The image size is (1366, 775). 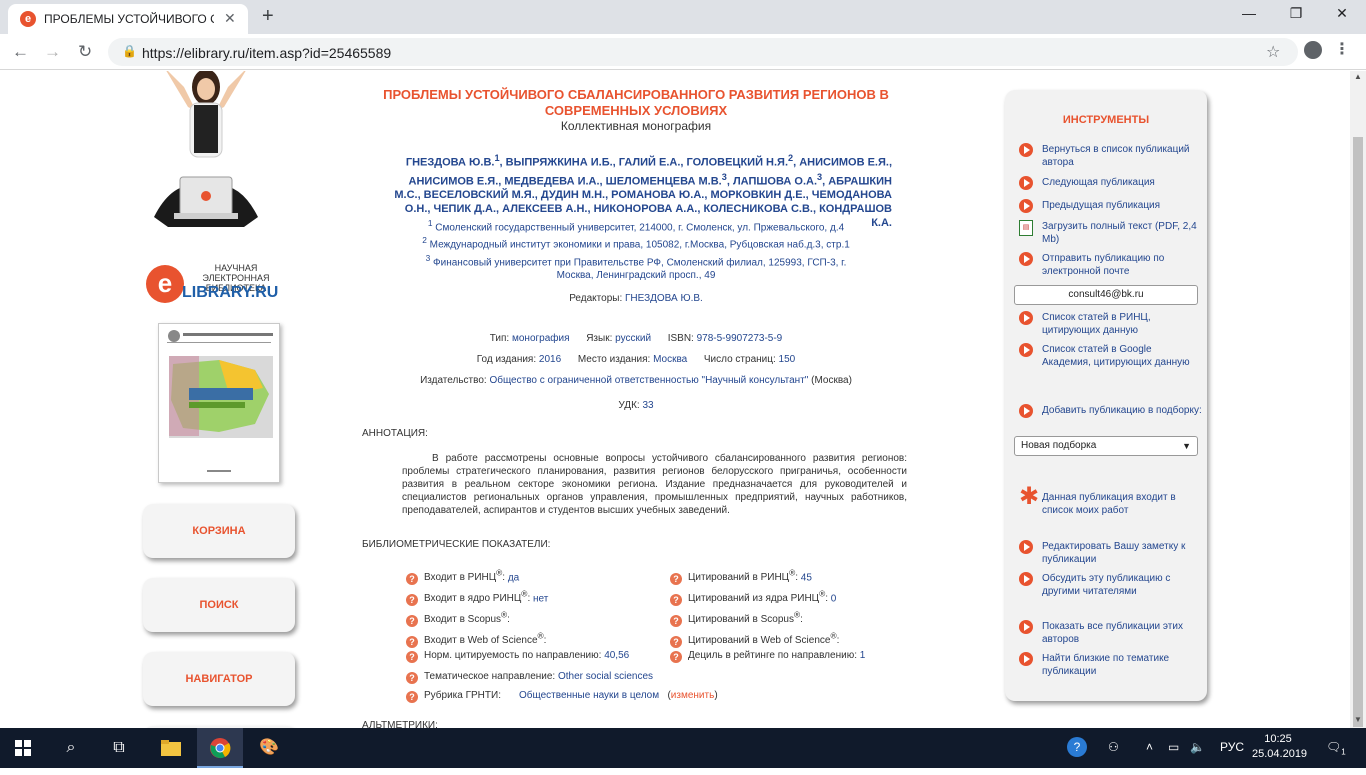 I want to click on clock: 10:25 25.04.2019, so click(x=1280, y=747).